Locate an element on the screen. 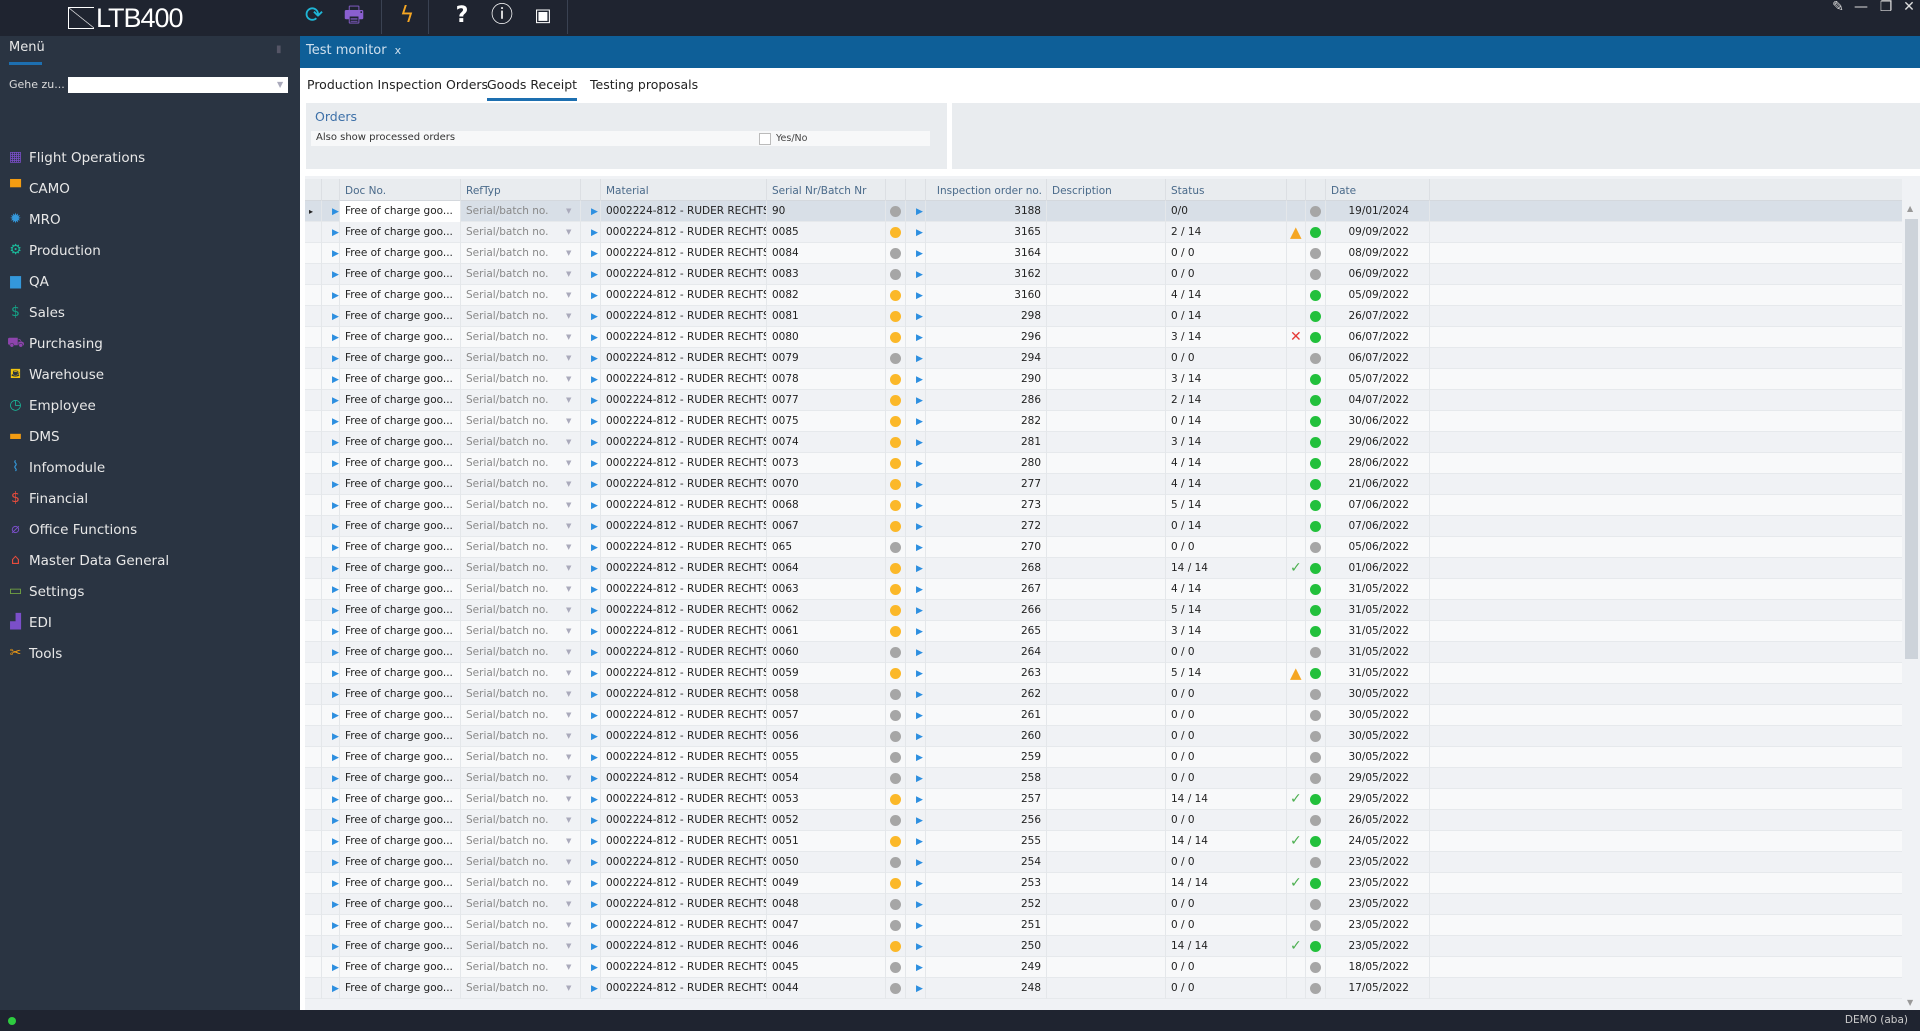 The width and height of the screenshot is (1920, 1031). inspection-order-cell: 256 is located at coordinates (985, 820).